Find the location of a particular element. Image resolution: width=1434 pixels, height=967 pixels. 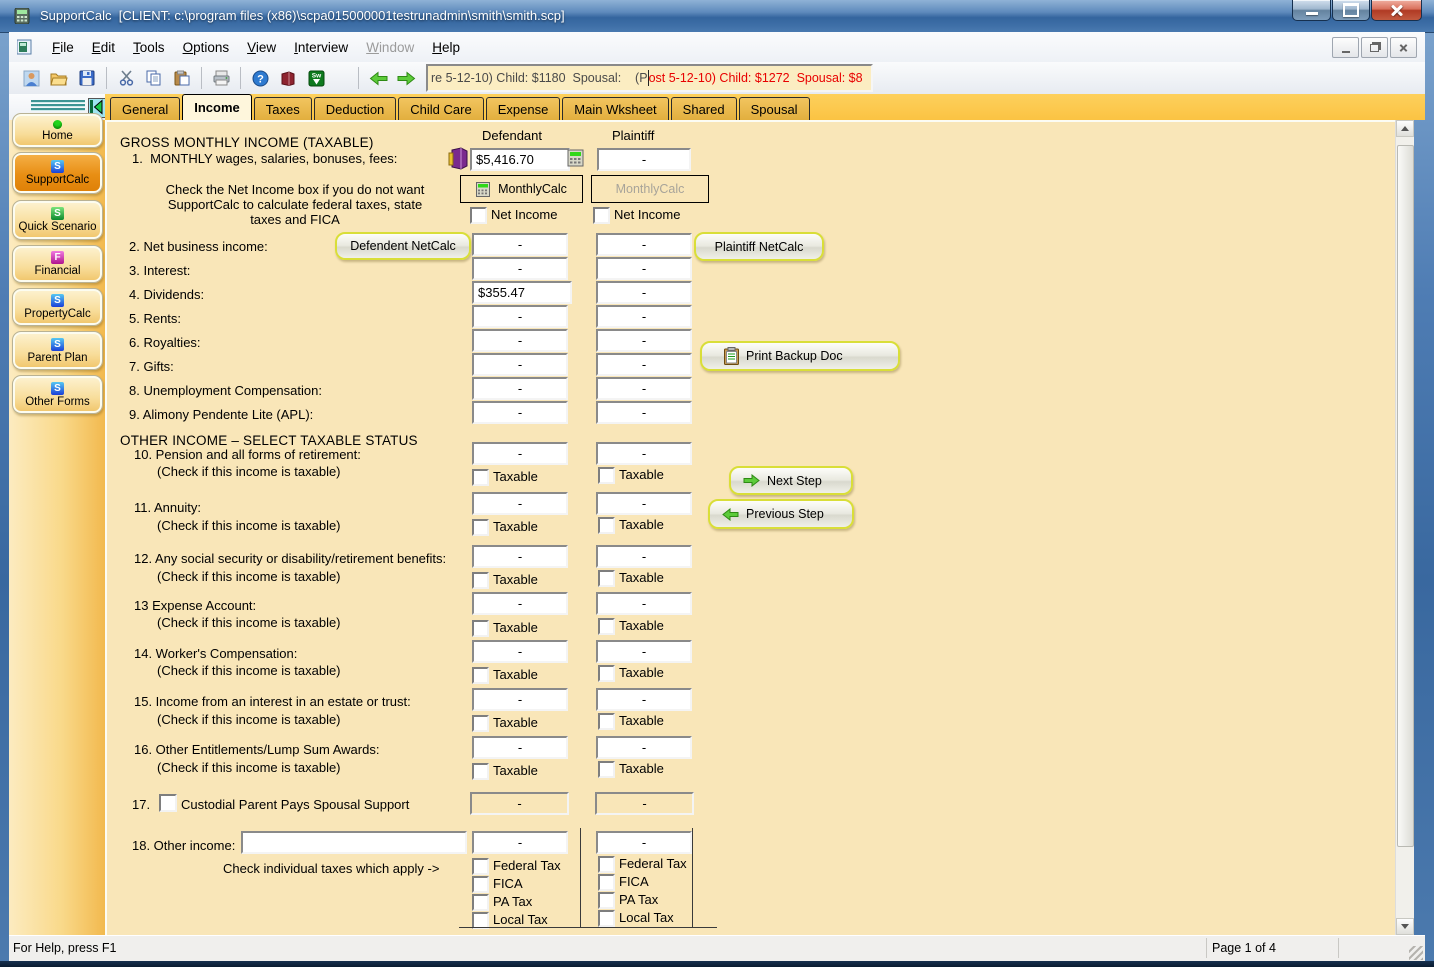

defendant-expense-account-input: - is located at coordinates (520, 603).